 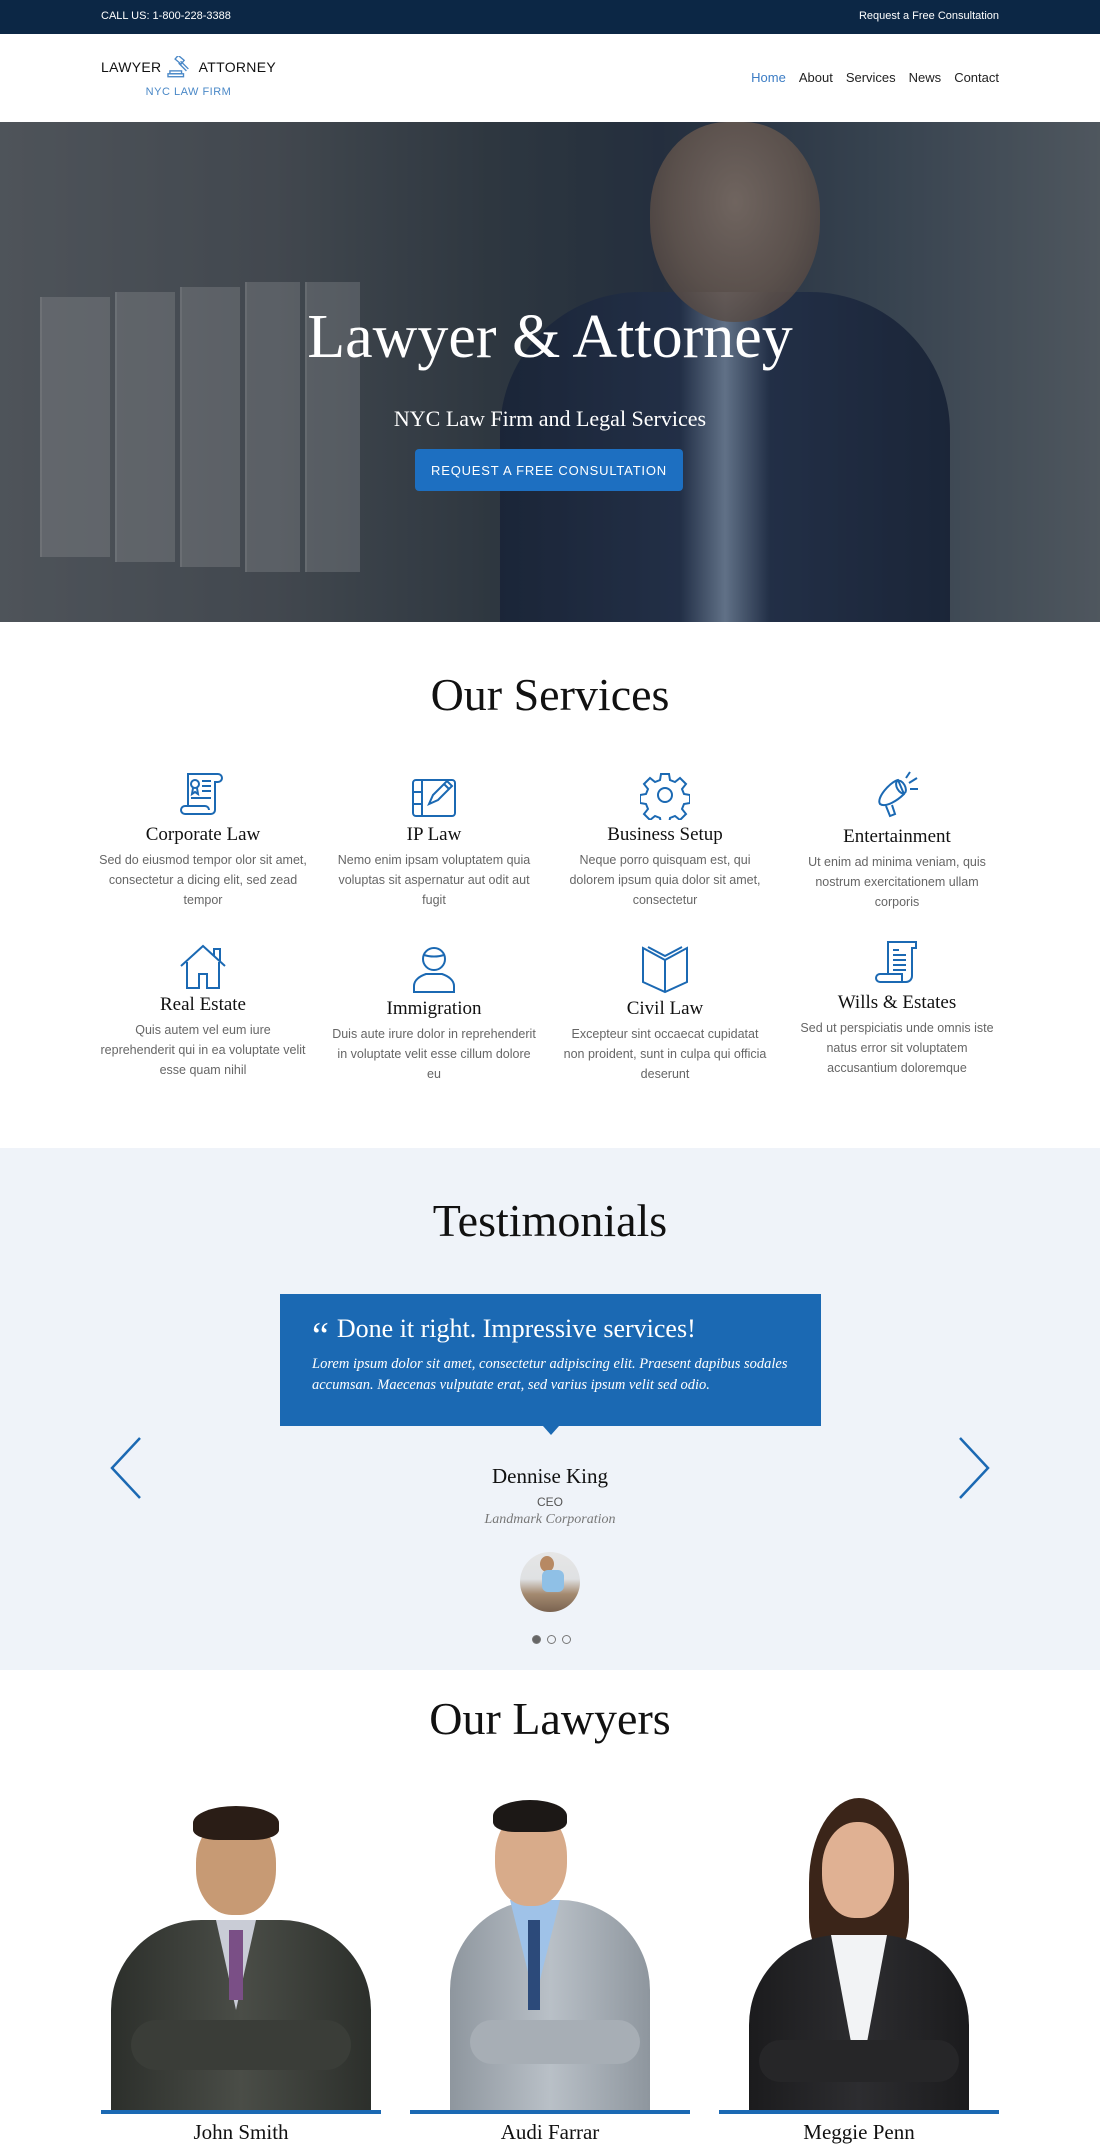 I want to click on lawyer-name: Meggie Penn, so click(x=859, y=2132).